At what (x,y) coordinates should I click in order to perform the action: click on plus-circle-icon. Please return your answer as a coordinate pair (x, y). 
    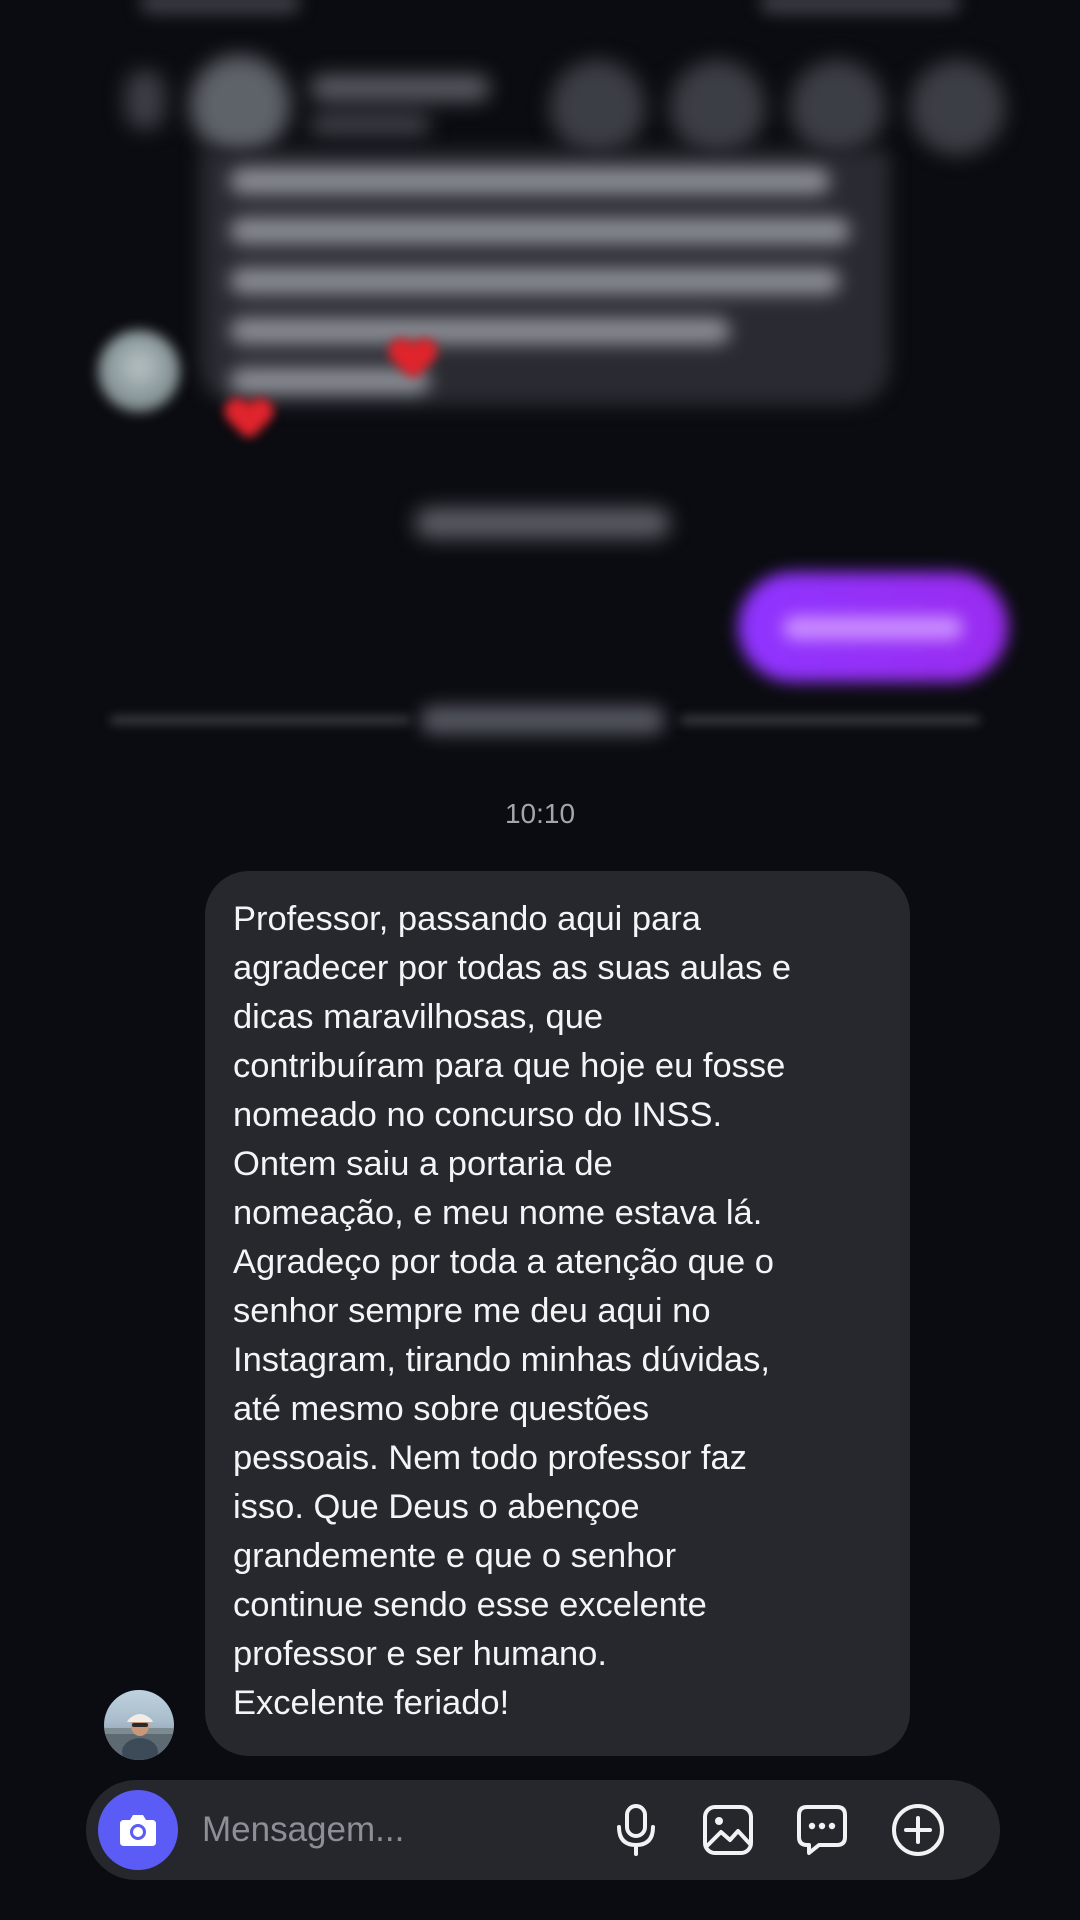
    Looking at the image, I should click on (918, 1830).